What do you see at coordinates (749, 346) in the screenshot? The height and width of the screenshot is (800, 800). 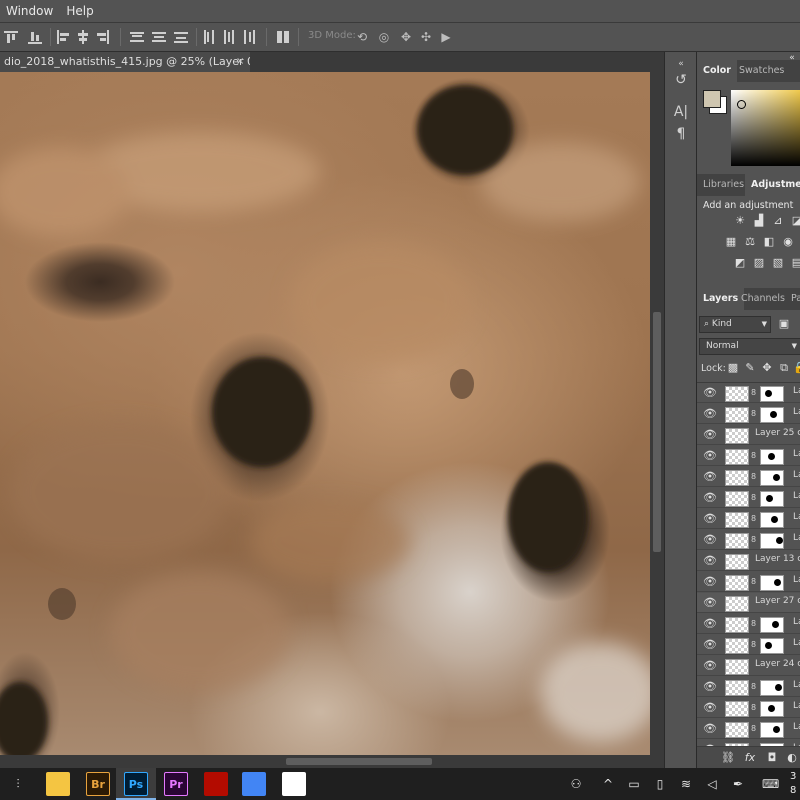 I see `blend-mode-select: Normal ▼` at bounding box center [749, 346].